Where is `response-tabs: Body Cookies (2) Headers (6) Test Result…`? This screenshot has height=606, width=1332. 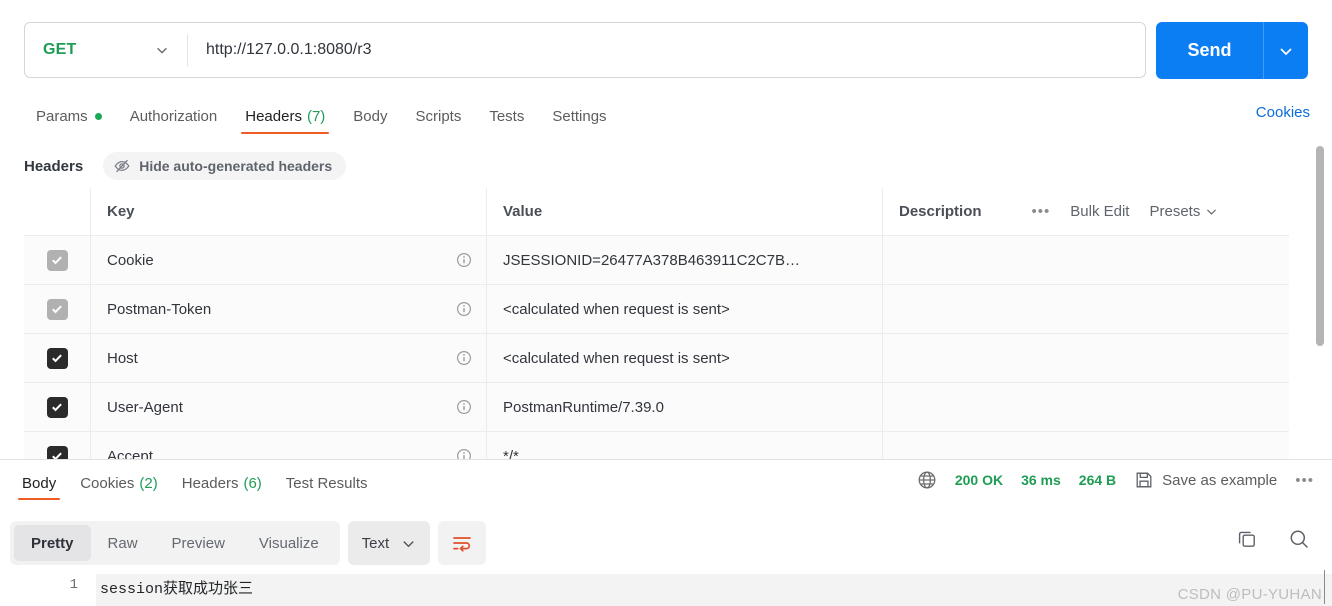 response-tabs: Body Cookies (2) Headers (6) Test Result… is located at coordinates (195, 483).